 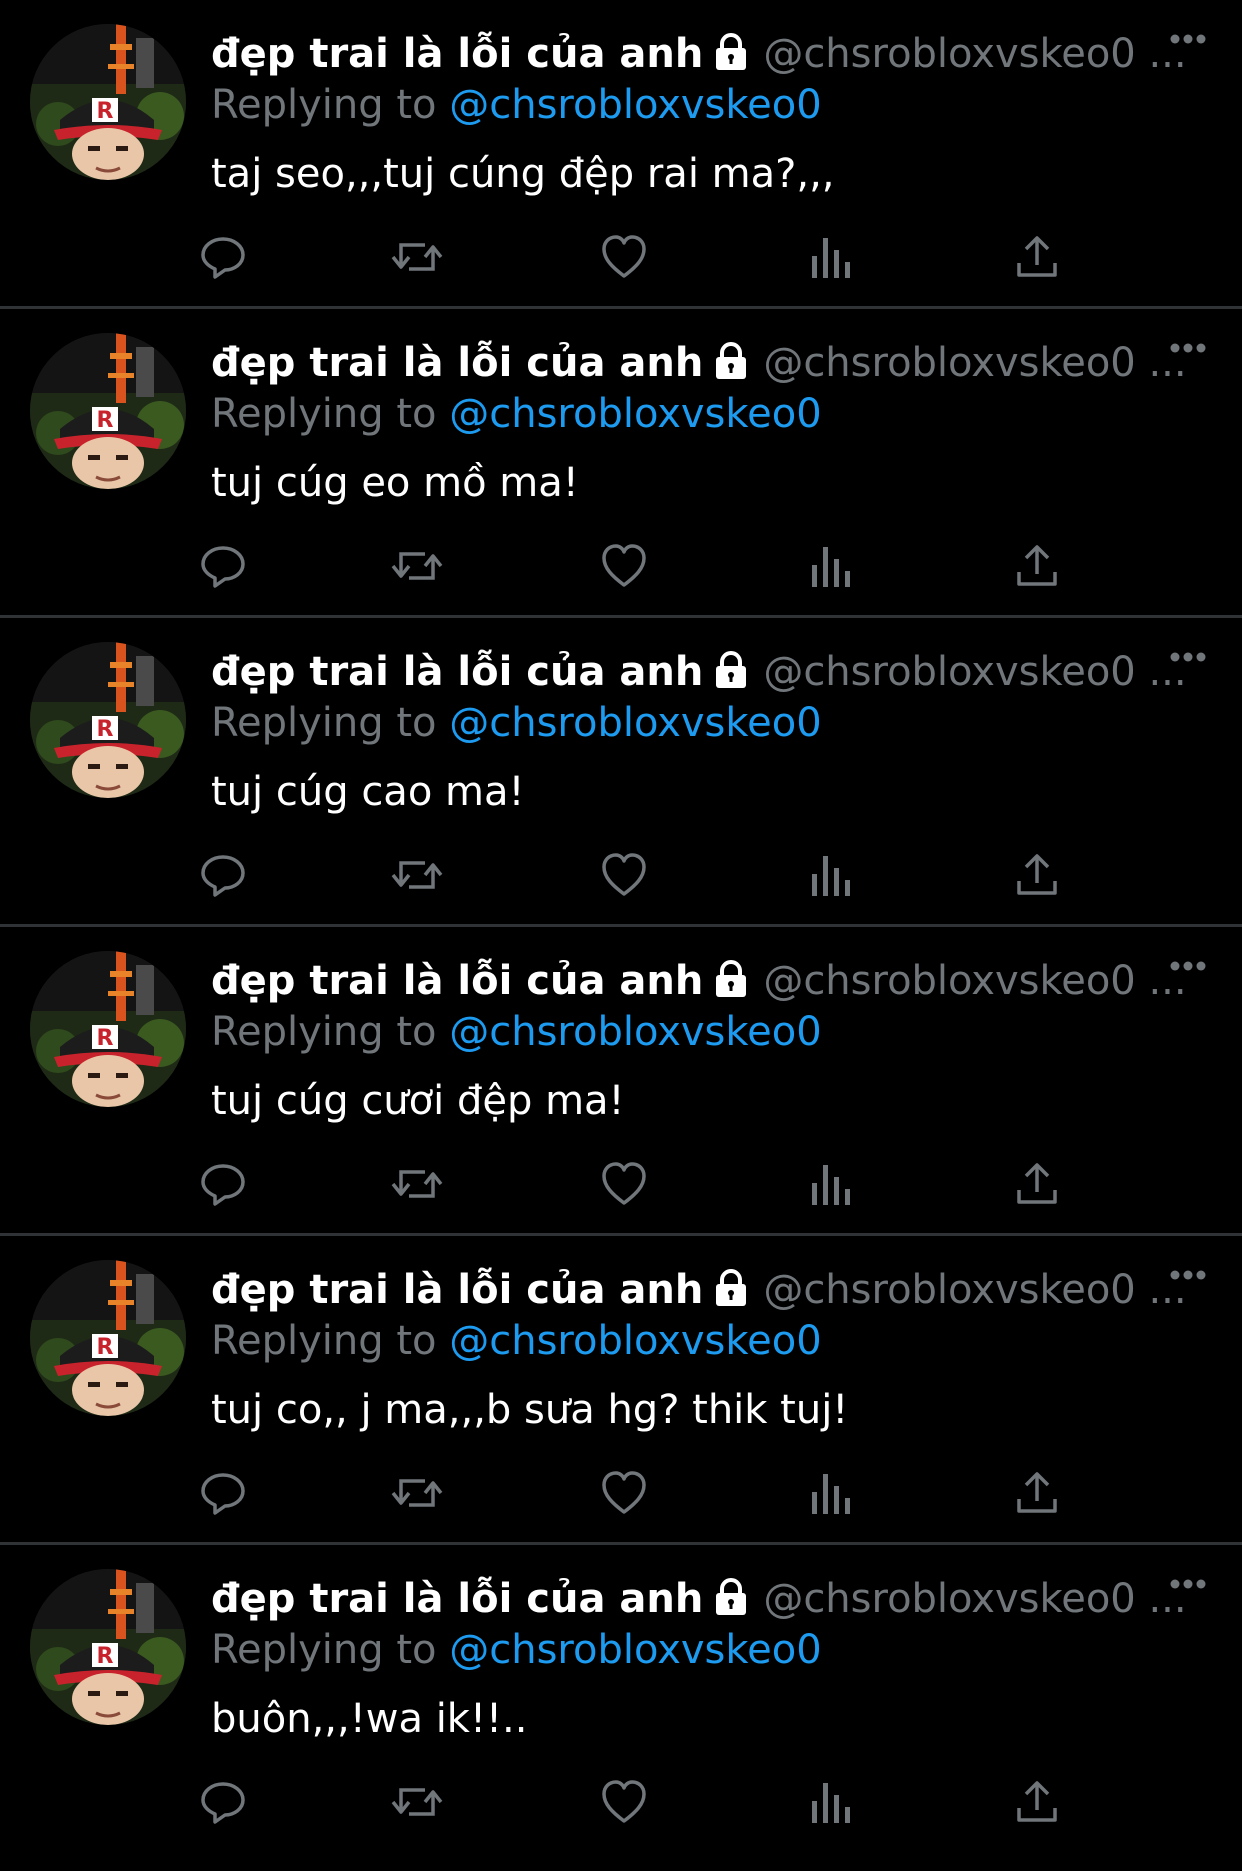 I want to click on tweet-text: tuj cúg cao ma!, so click(x=368, y=792).